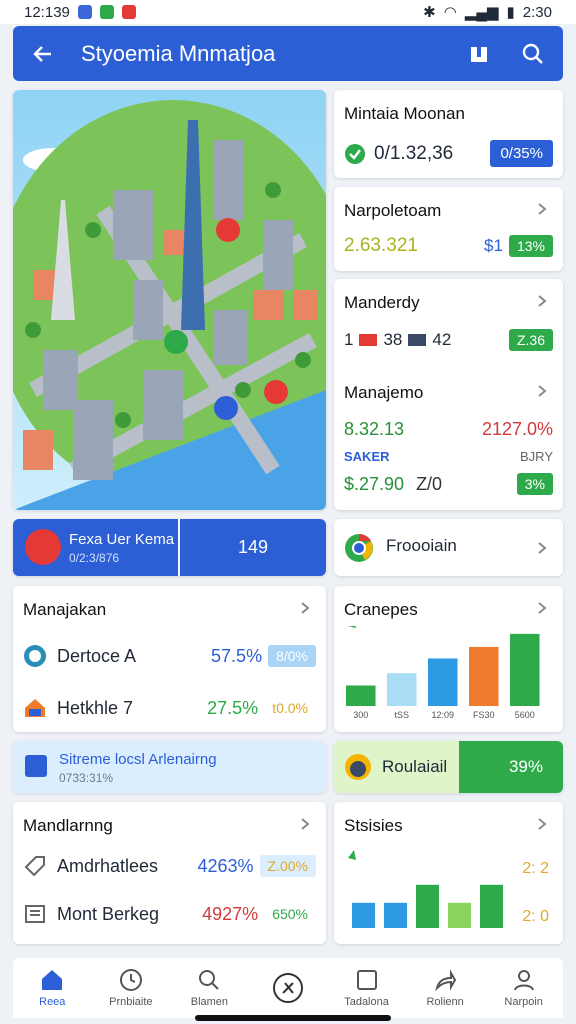 This screenshot has height=1024, width=576. I want to click on sub-right: BJRY, so click(536, 456).